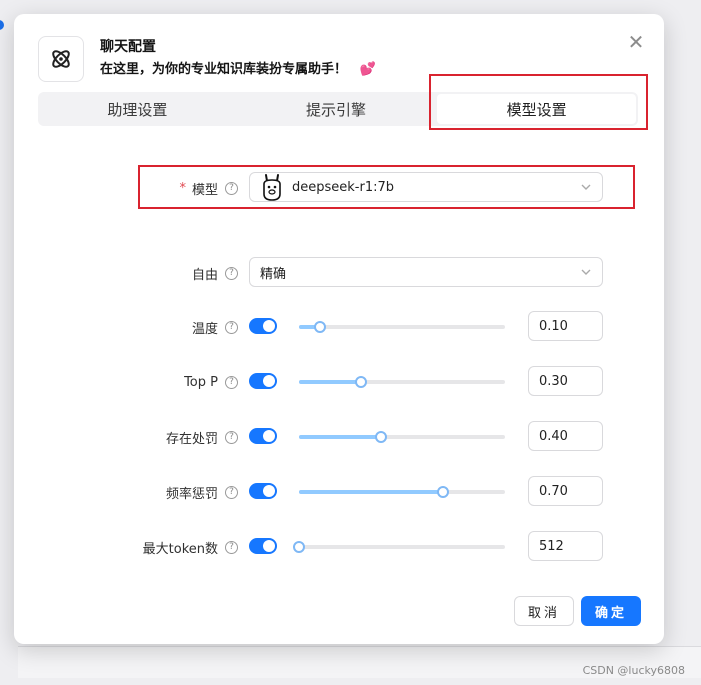 The height and width of the screenshot is (685, 701). What do you see at coordinates (544, 611) in the screenshot?
I see `cancel-button: 取消` at bounding box center [544, 611].